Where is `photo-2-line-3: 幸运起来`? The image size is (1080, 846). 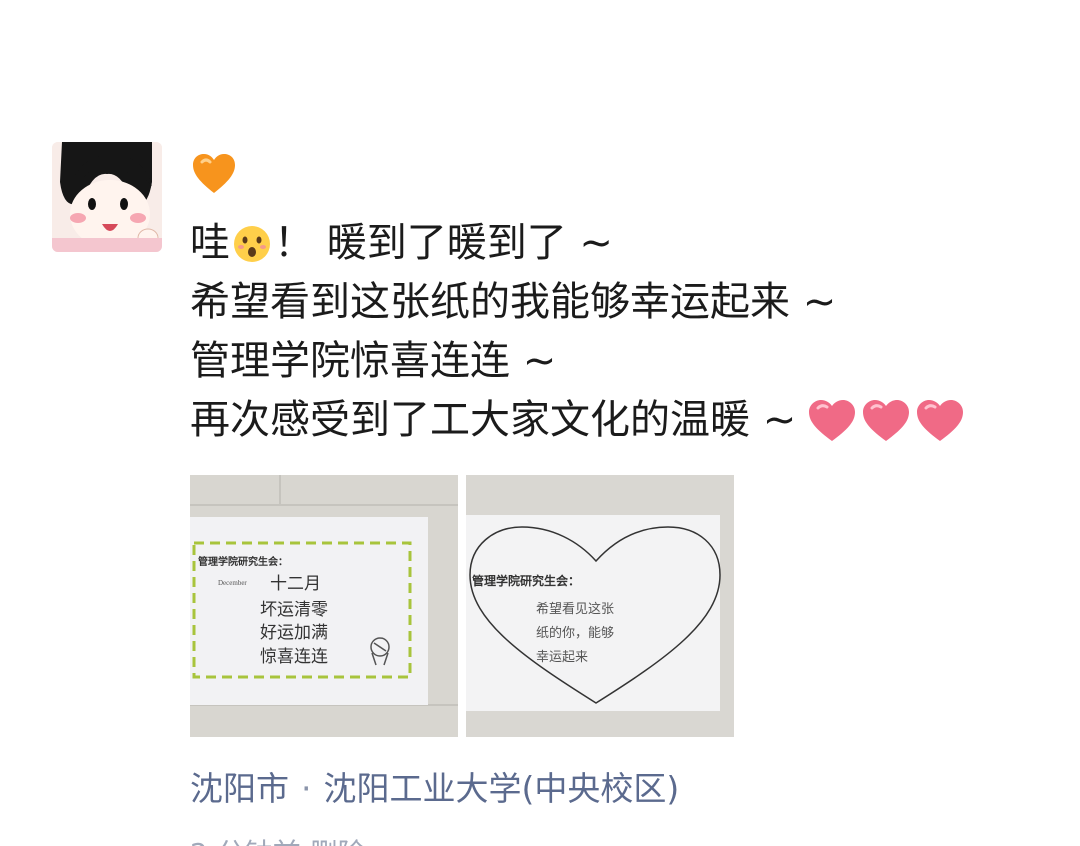
photo-2-line-3: 幸运起来 is located at coordinates (562, 656).